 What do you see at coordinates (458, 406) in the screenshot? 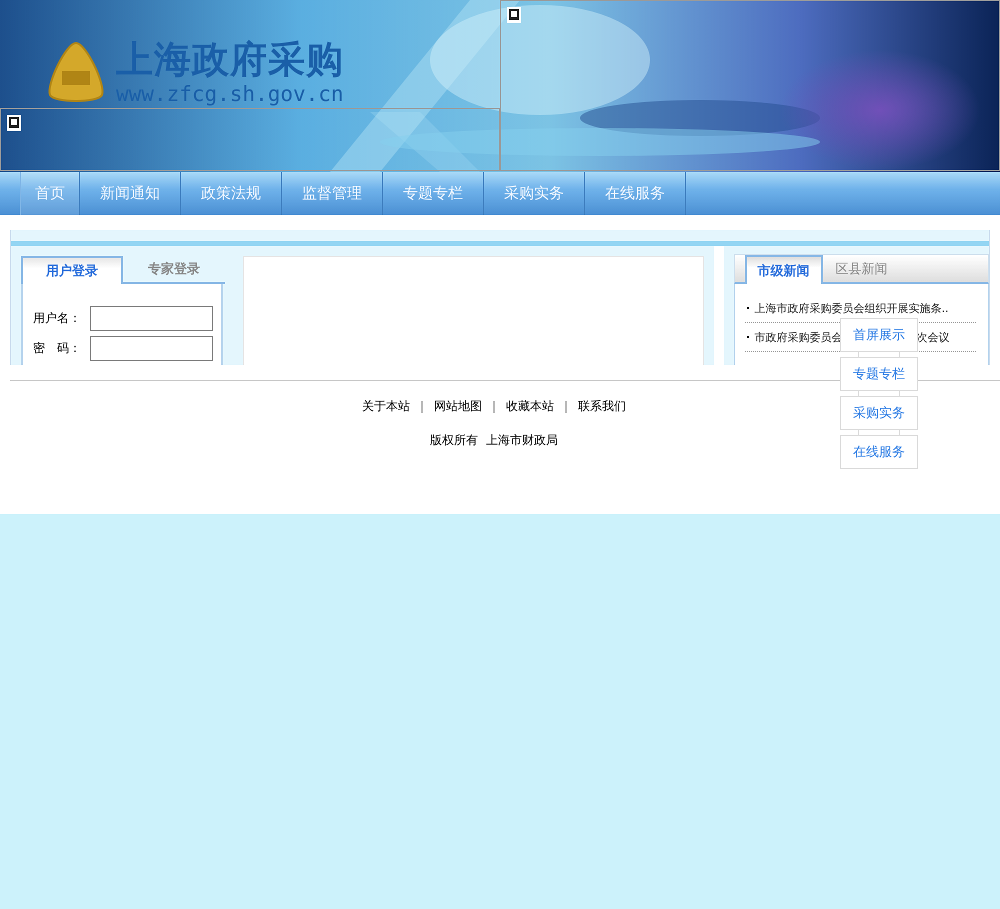
I see `footer-link: 网站地图` at bounding box center [458, 406].